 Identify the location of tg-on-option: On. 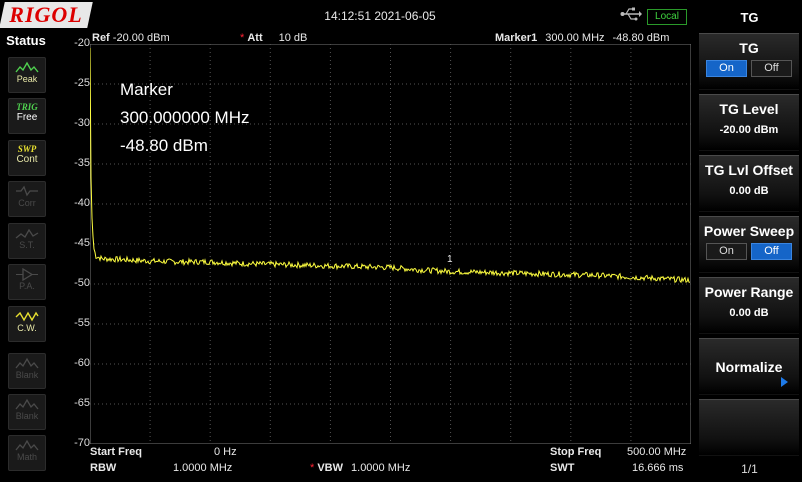
(726, 68).